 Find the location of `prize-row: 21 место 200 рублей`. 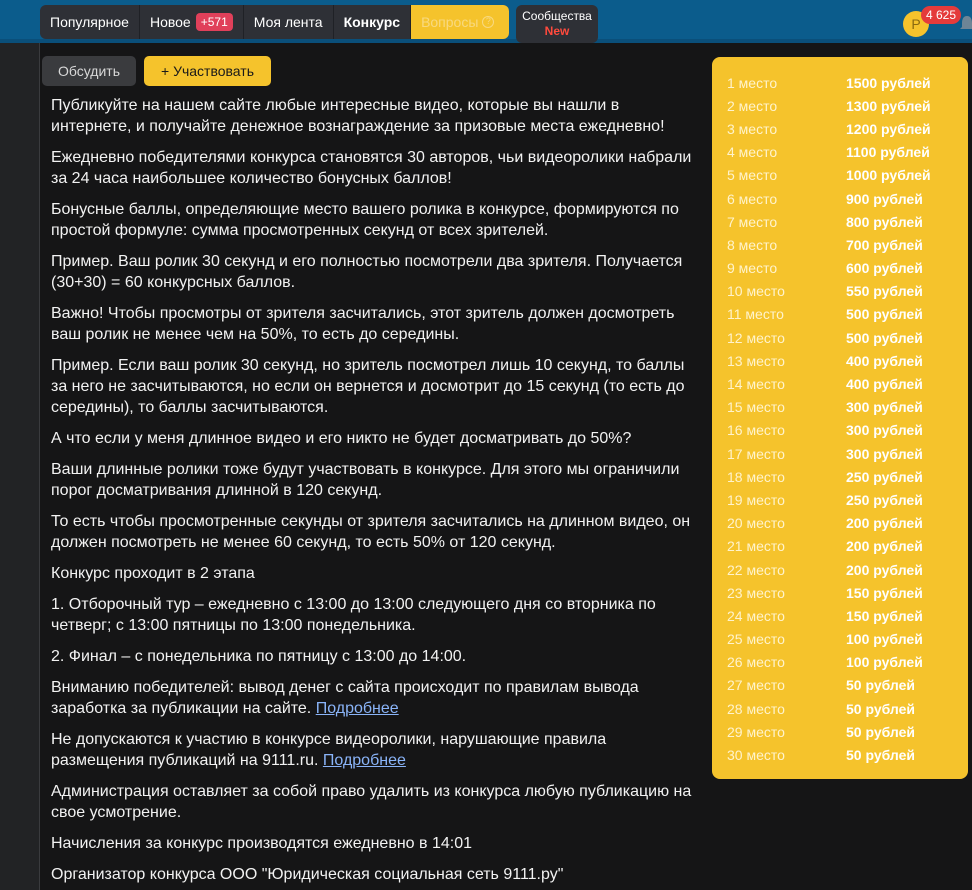

prize-row: 21 место 200 рублей is located at coordinates (847, 546).